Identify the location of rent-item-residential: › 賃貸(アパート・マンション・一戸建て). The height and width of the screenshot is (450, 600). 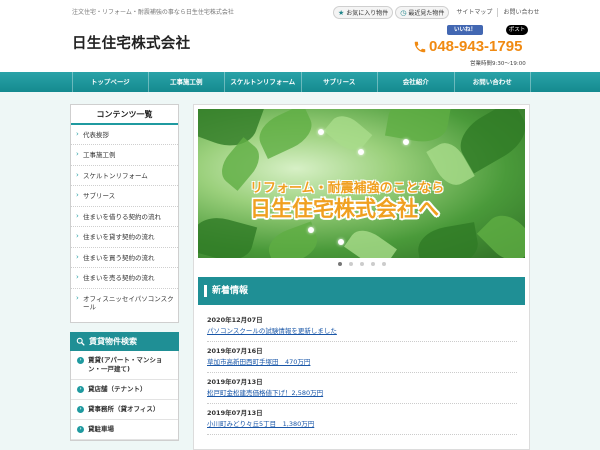
(124, 365).